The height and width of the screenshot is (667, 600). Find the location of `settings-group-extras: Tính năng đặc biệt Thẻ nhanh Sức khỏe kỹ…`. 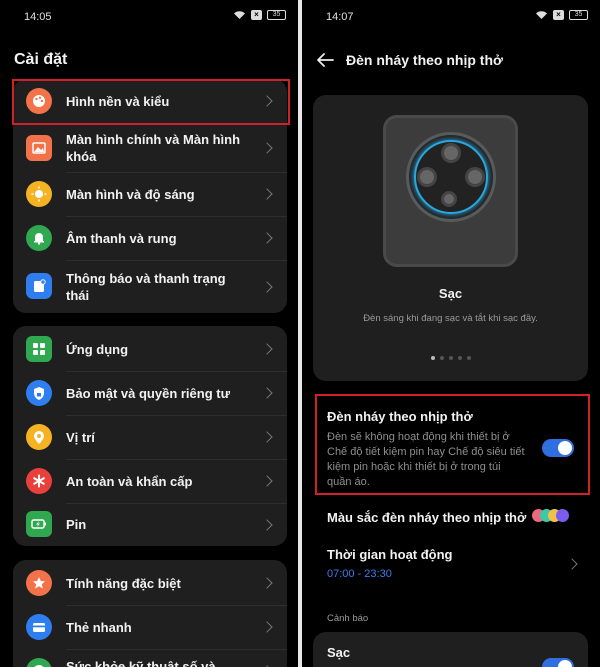

settings-group-extras: Tính năng đặc biệt Thẻ nhanh Sức khỏe kỹ… is located at coordinates (150, 613).